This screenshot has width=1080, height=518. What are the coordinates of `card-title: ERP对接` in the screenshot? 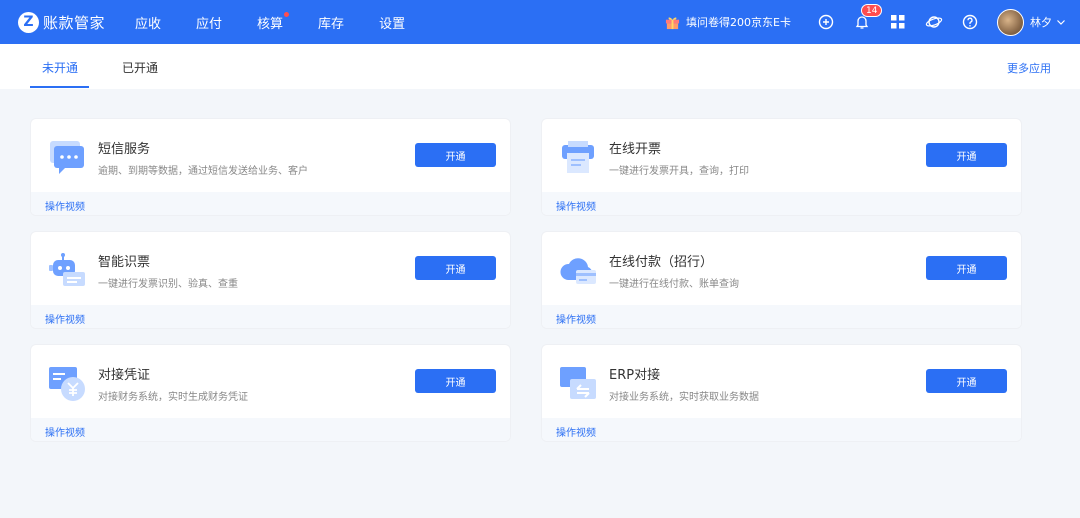 It's located at (635, 375).